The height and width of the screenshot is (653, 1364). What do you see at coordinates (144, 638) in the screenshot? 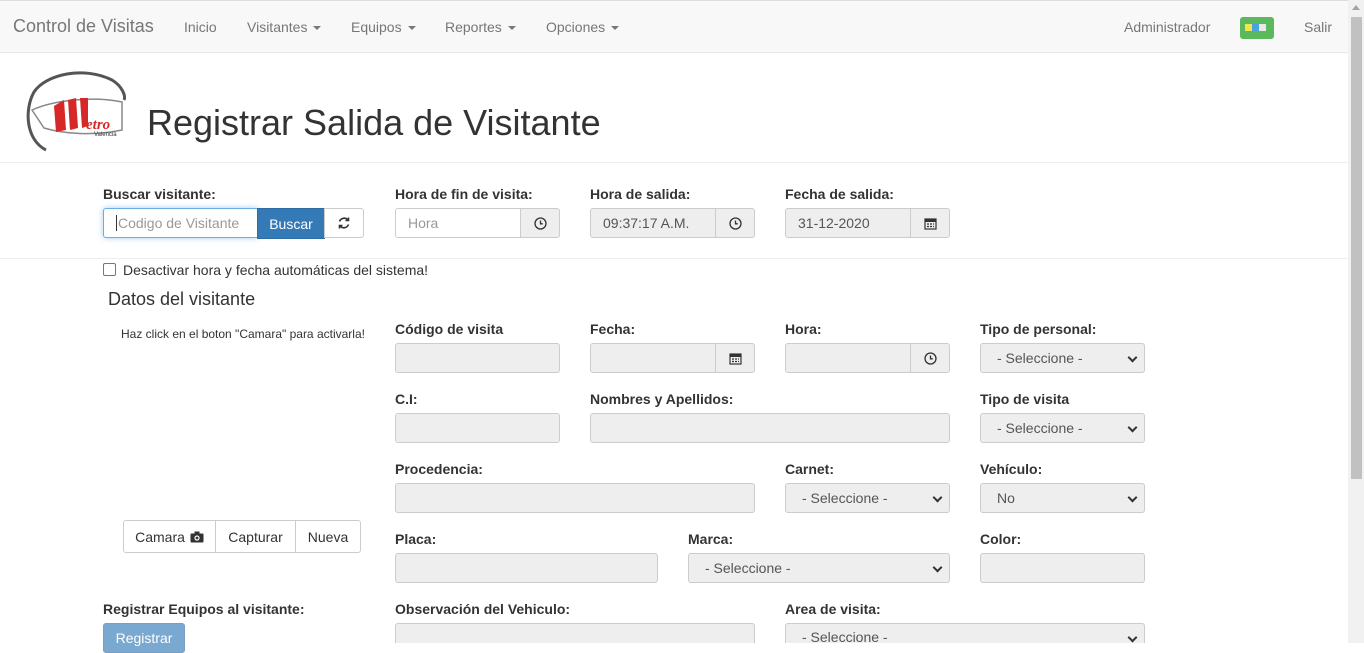
I see `register-equipment-button: Registrar` at bounding box center [144, 638].